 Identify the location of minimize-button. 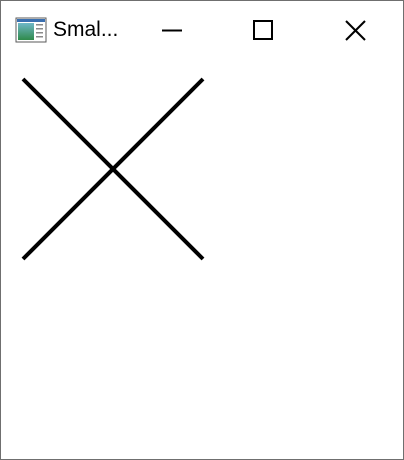
(172, 30).